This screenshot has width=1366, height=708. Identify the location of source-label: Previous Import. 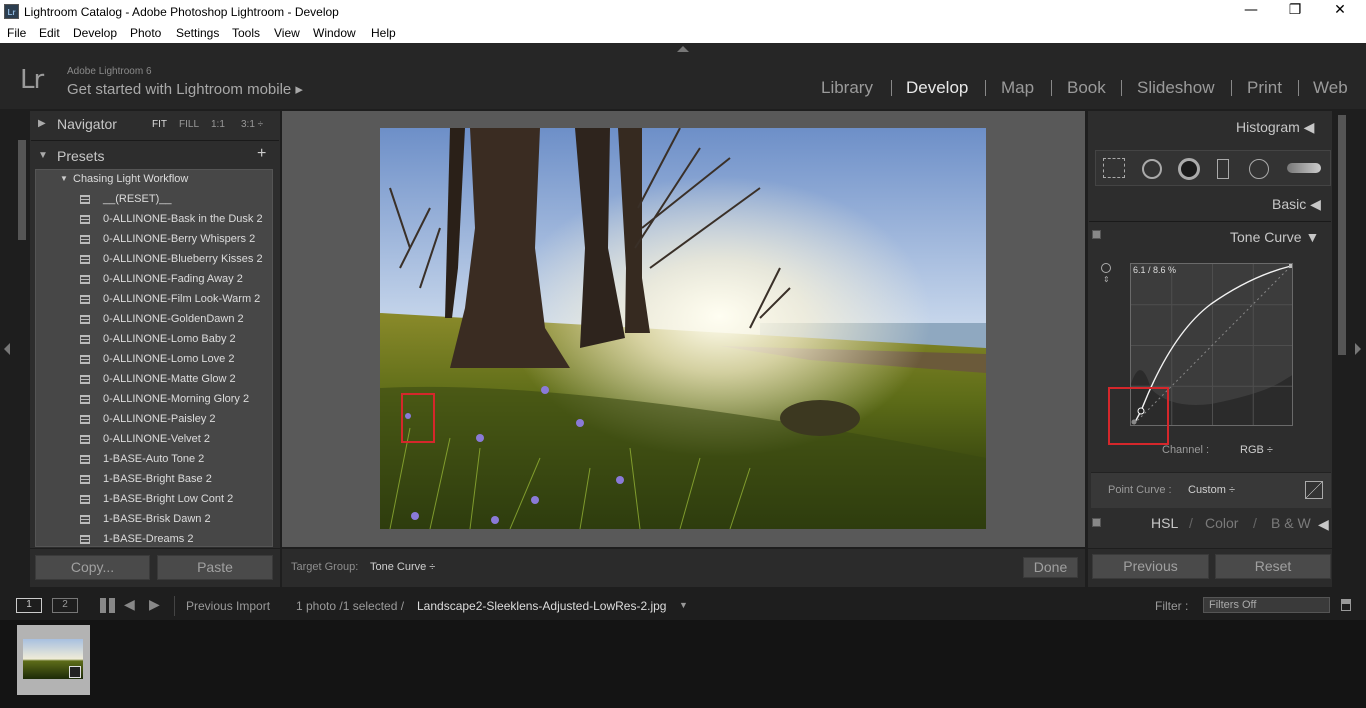
(228, 606).